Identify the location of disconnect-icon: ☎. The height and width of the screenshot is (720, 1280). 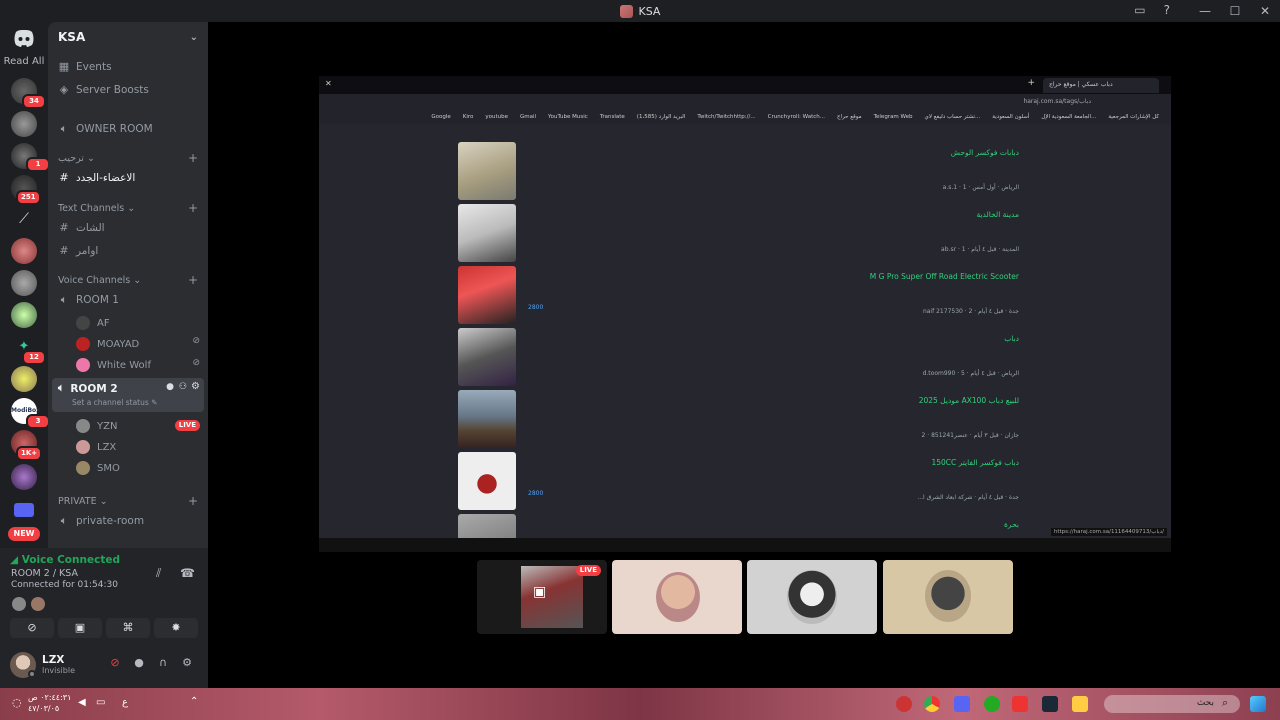
(187, 573).